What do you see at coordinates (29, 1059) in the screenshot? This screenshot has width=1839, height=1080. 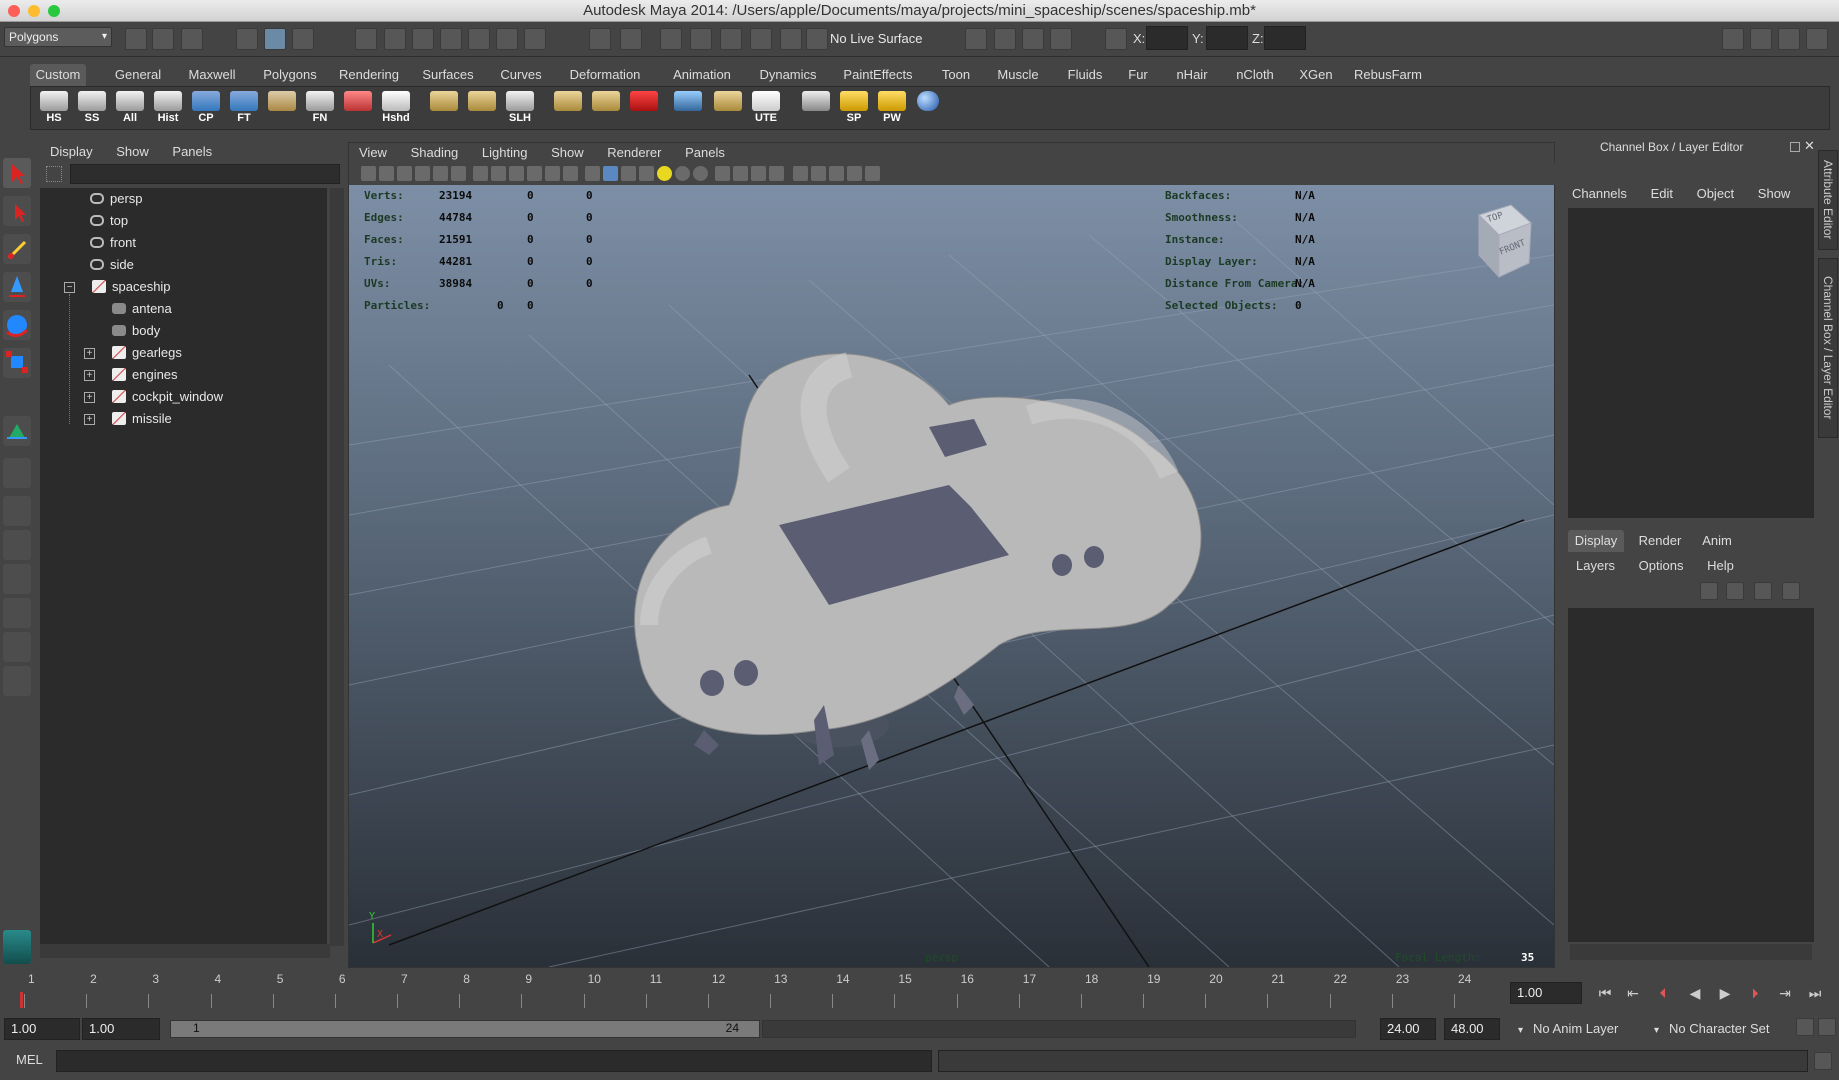 I see `mel-label: MEL` at bounding box center [29, 1059].